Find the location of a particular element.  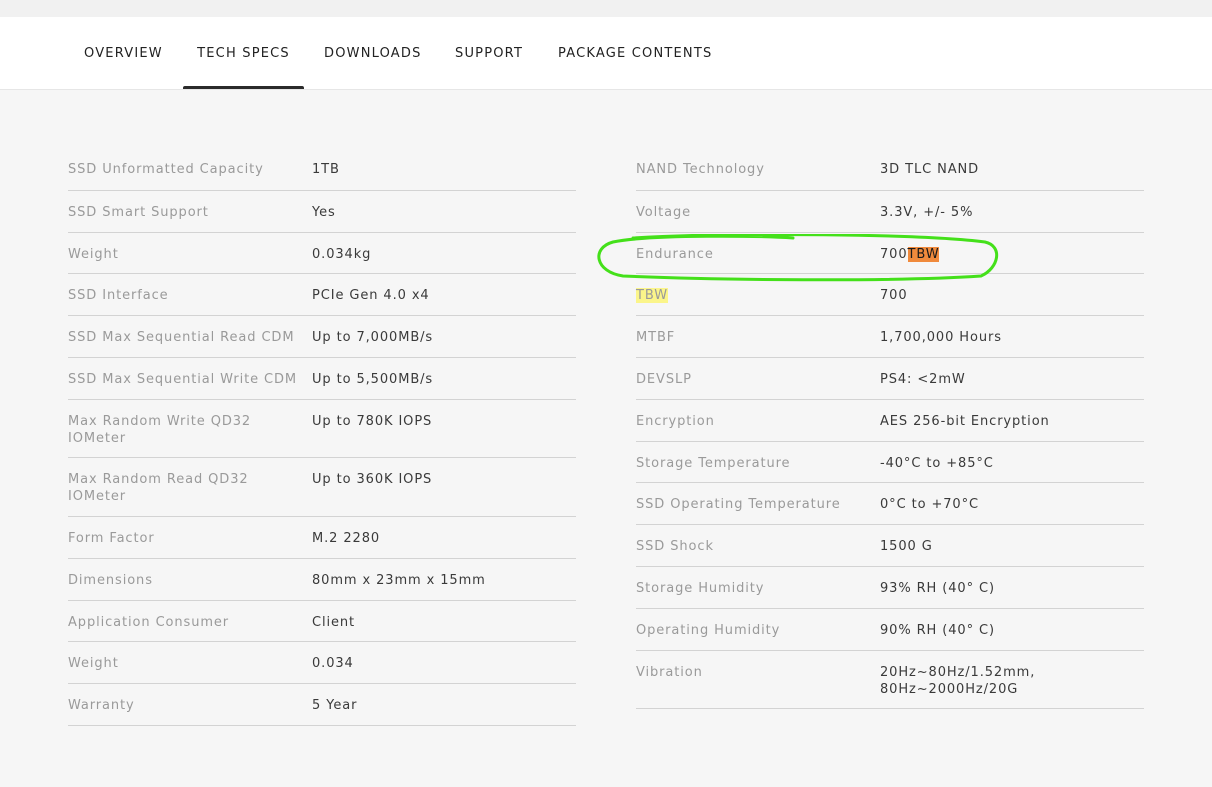

spec-label: MTBF is located at coordinates (656, 337).